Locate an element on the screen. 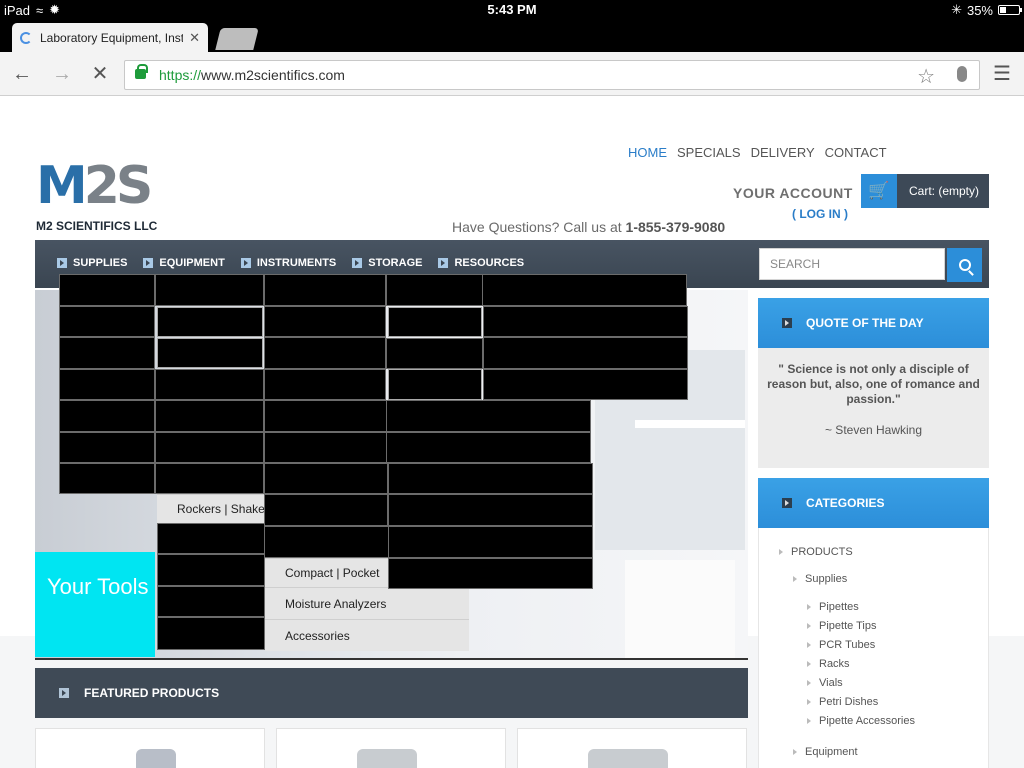 The width and height of the screenshot is (1024, 768). category-products: PRODUCTS is located at coordinates (816, 552).